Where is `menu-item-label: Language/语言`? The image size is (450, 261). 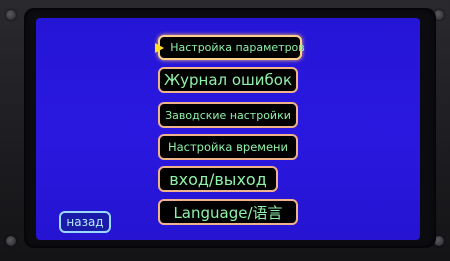 menu-item-label: Language/语言 is located at coordinates (228, 212).